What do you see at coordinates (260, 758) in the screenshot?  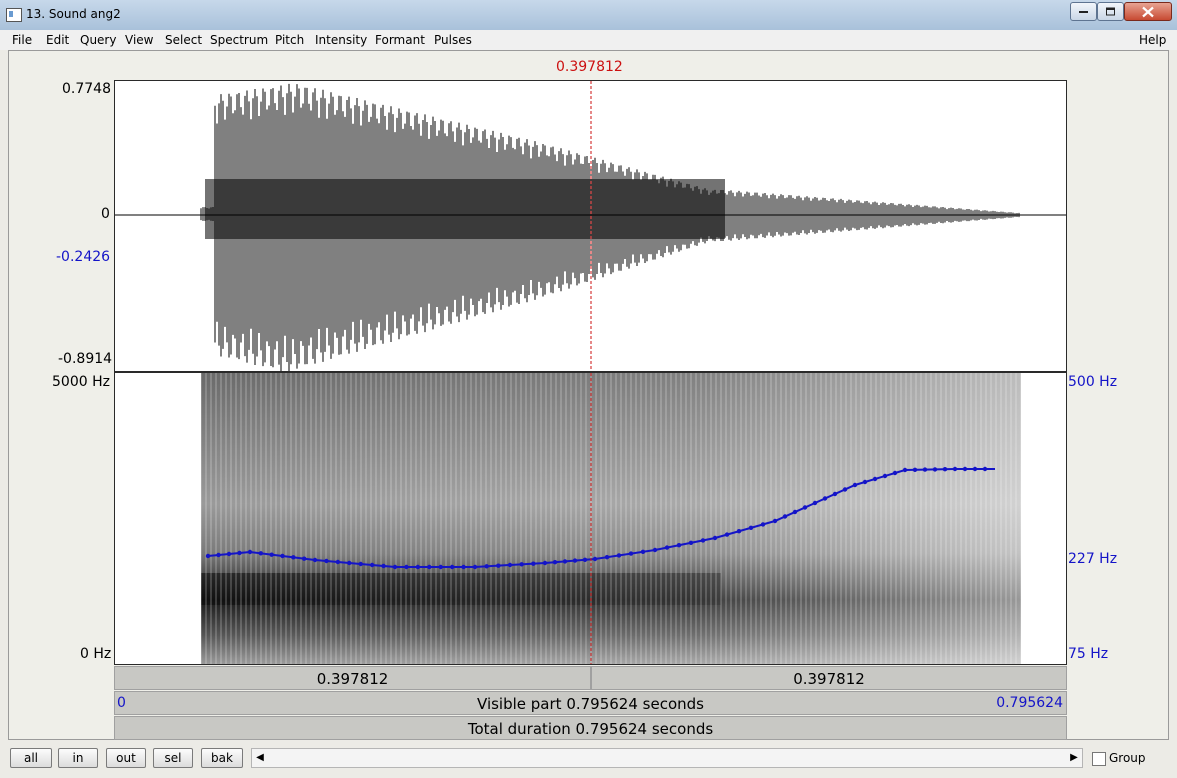 I see `scroll-left-icon: ◀` at bounding box center [260, 758].